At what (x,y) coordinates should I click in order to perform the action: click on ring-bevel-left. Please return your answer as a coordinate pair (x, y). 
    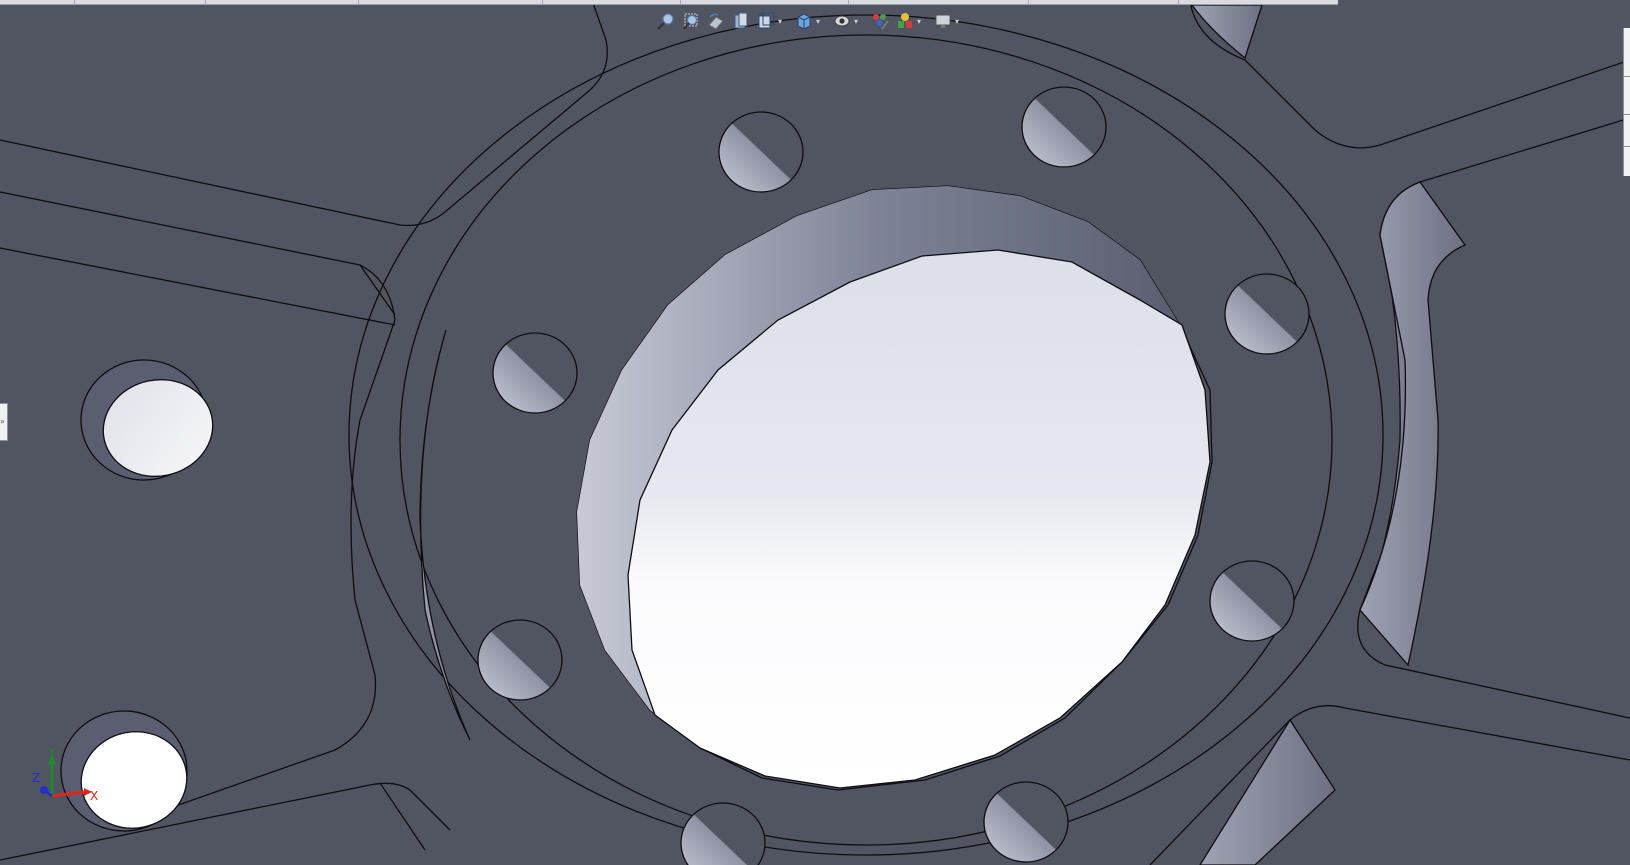
    Looking at the image, I should click on (445, 535).